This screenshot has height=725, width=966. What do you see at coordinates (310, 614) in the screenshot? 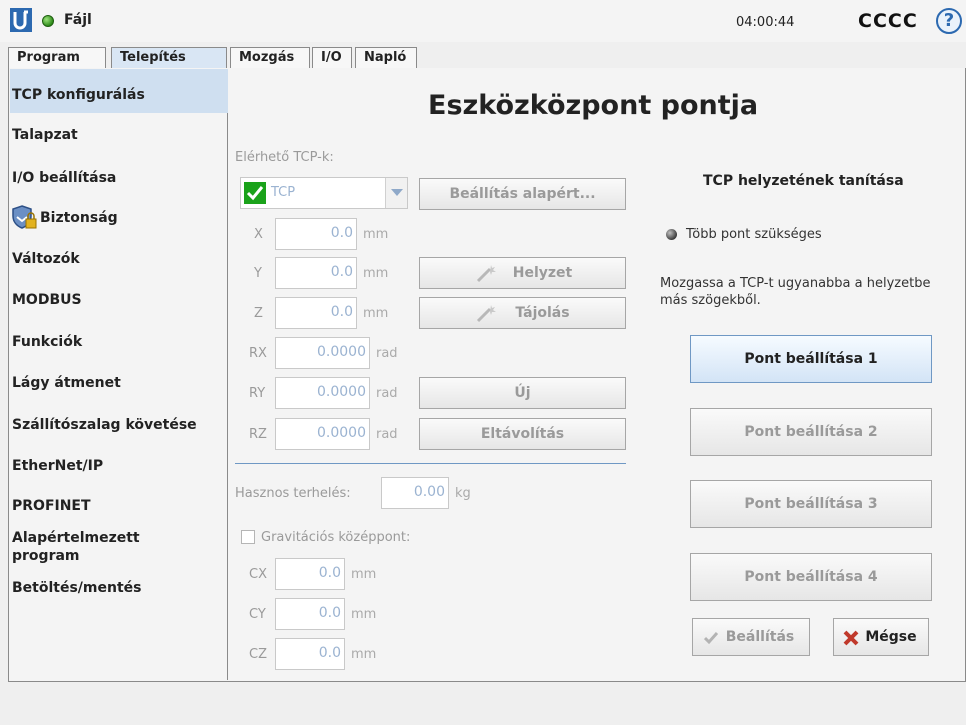
I see `cy-field: 0.0` at bounding box center [310, 614].